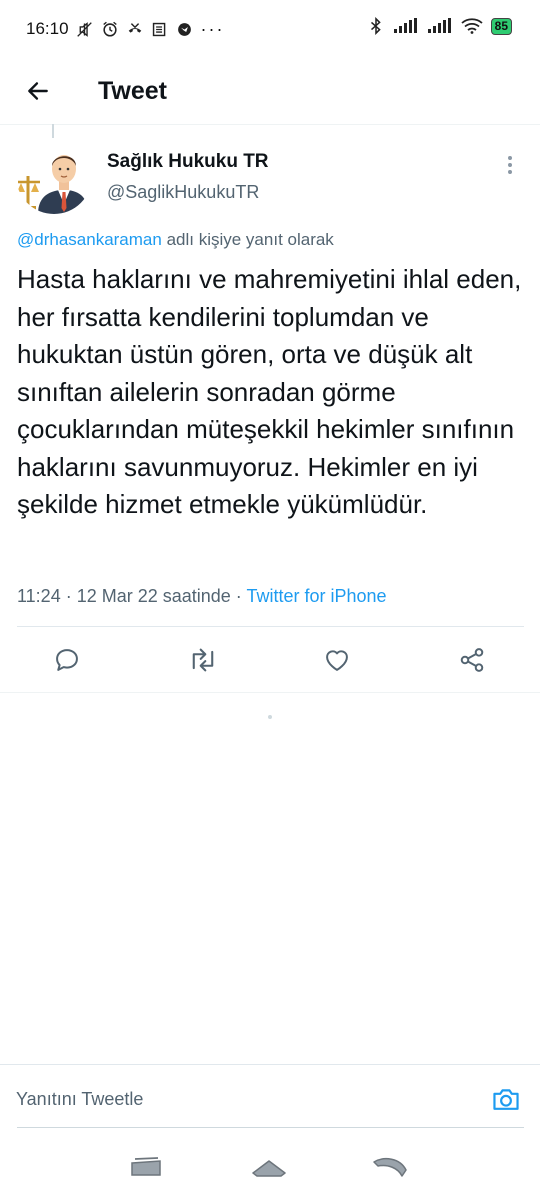 This screenshot has height=1200, width=540. What do you see at coordinates (270, 626) in the screenshot?
I see `divider` at bounding box center [270, 626].